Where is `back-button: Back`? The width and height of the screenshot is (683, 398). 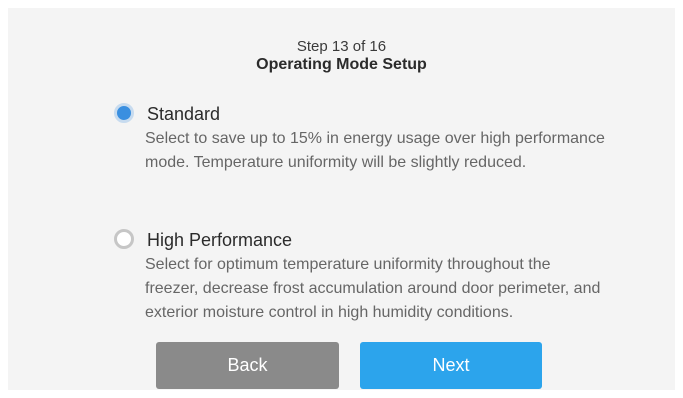
back-button: Back is located at coordinates (247, 365).